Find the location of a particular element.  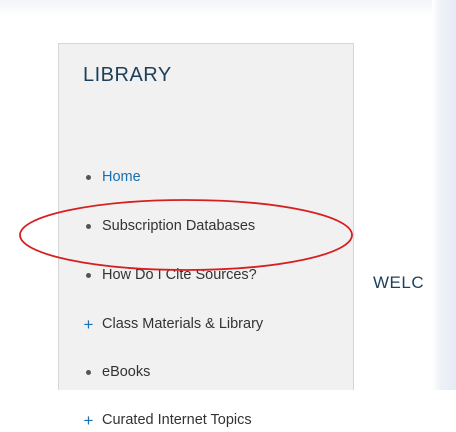

sidebar-item-subscription-databases: Subscription Databases is located at coordinates (169, 226).